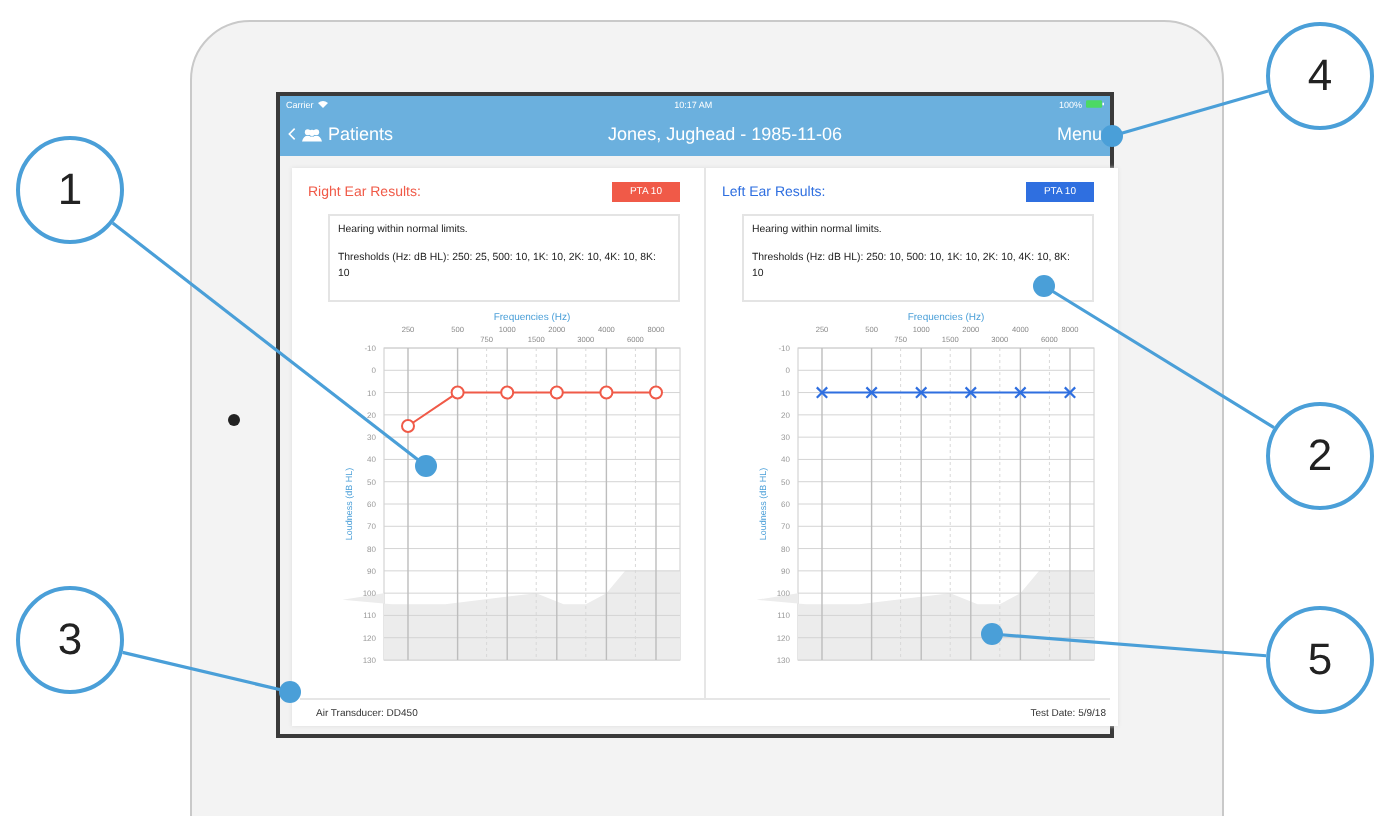  Describe the element at coordinates (1320, 456) in the screenshot. I see `callout-number: 2` at that location.